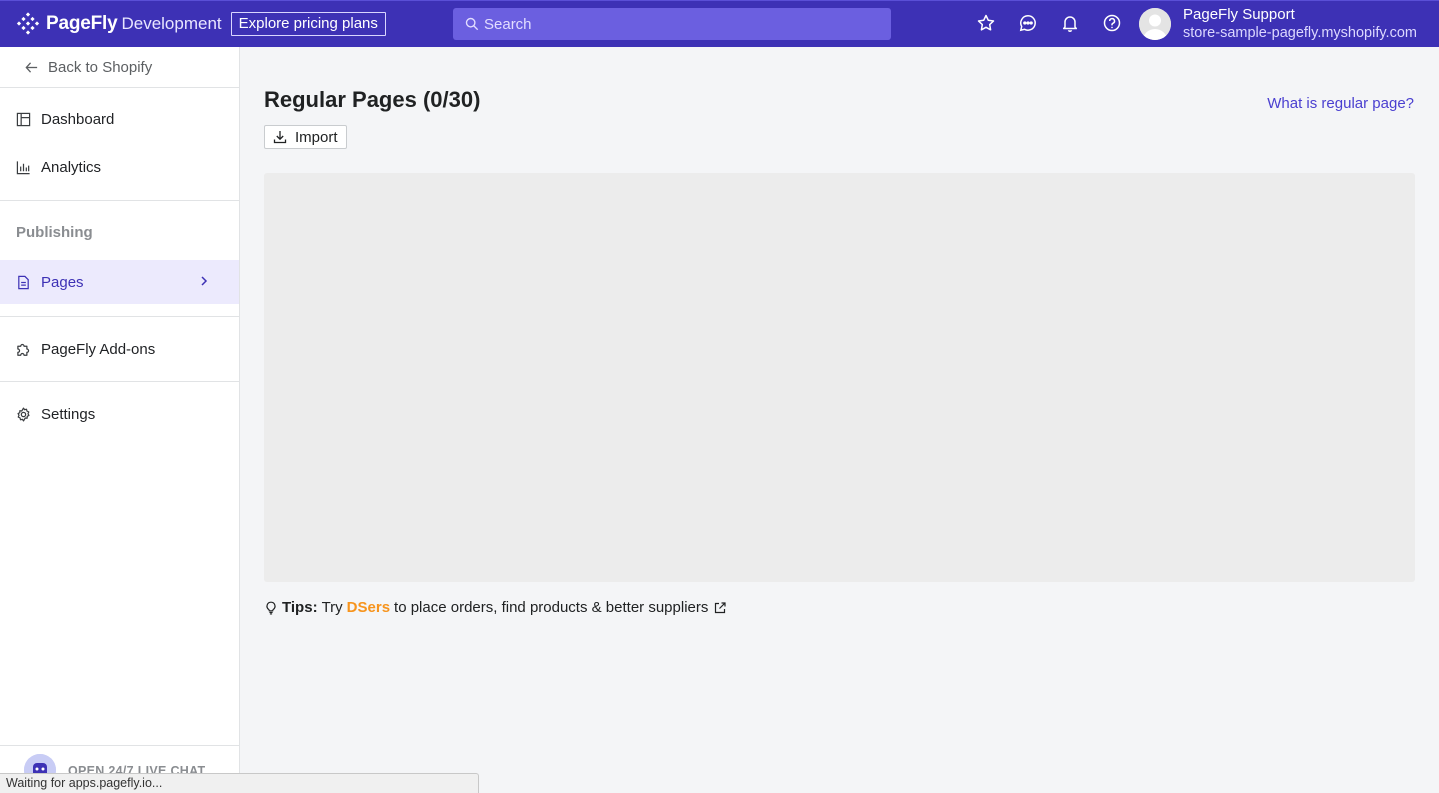 The width and height of the screenshot is (1439, 793). Describe the element at coordinates (31, 67) in the screenshot. I see `arrow-left-icon` at that location.